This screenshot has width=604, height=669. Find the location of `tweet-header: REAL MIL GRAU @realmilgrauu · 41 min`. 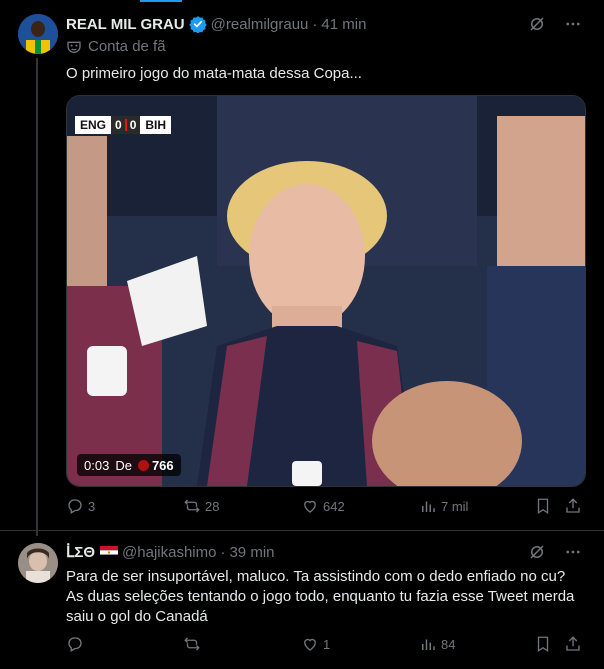

tweet-header: REAL MIL GRAU @realmilgrauu · 41 min is located at coordinates (216, 24).